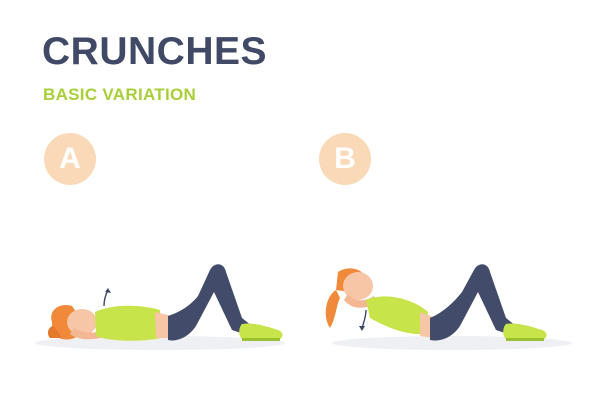 This screenshot has height=412, width=612. What do you see at coordinates (210, 302) in the screenshot?
I see `leggings-a` at bounding box center [210, 302].